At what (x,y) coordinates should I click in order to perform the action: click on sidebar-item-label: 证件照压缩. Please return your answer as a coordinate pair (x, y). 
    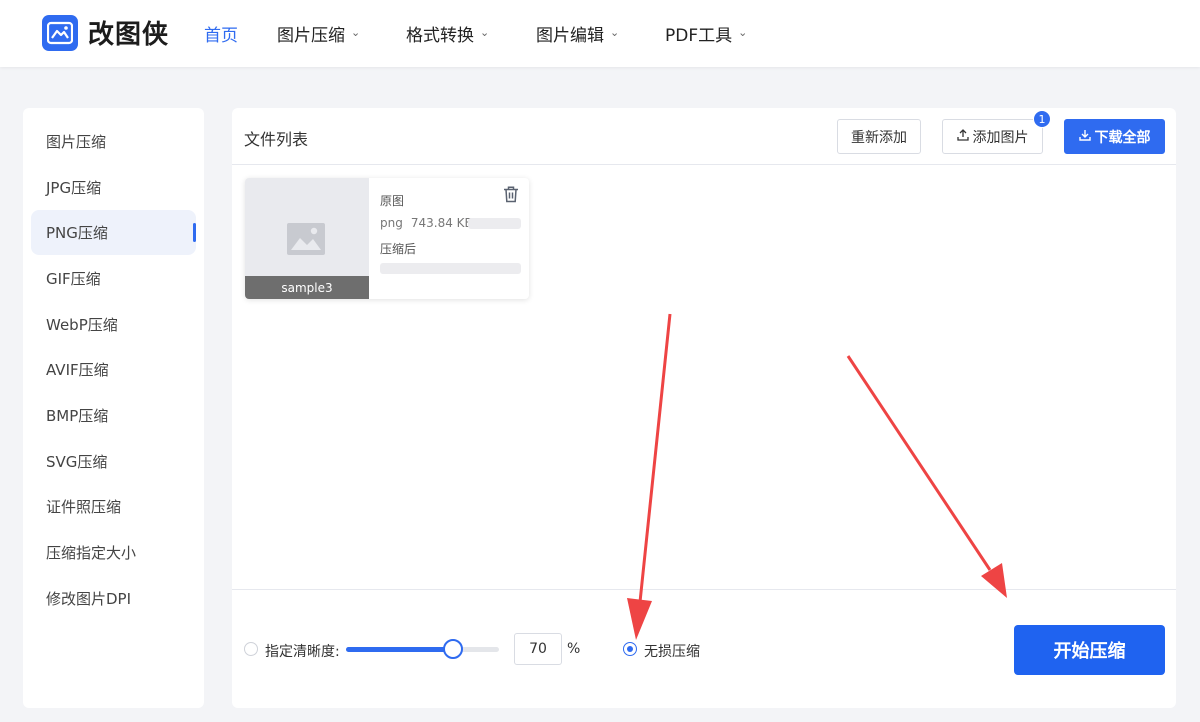
    Looking at the image, I should click on (84, 507).